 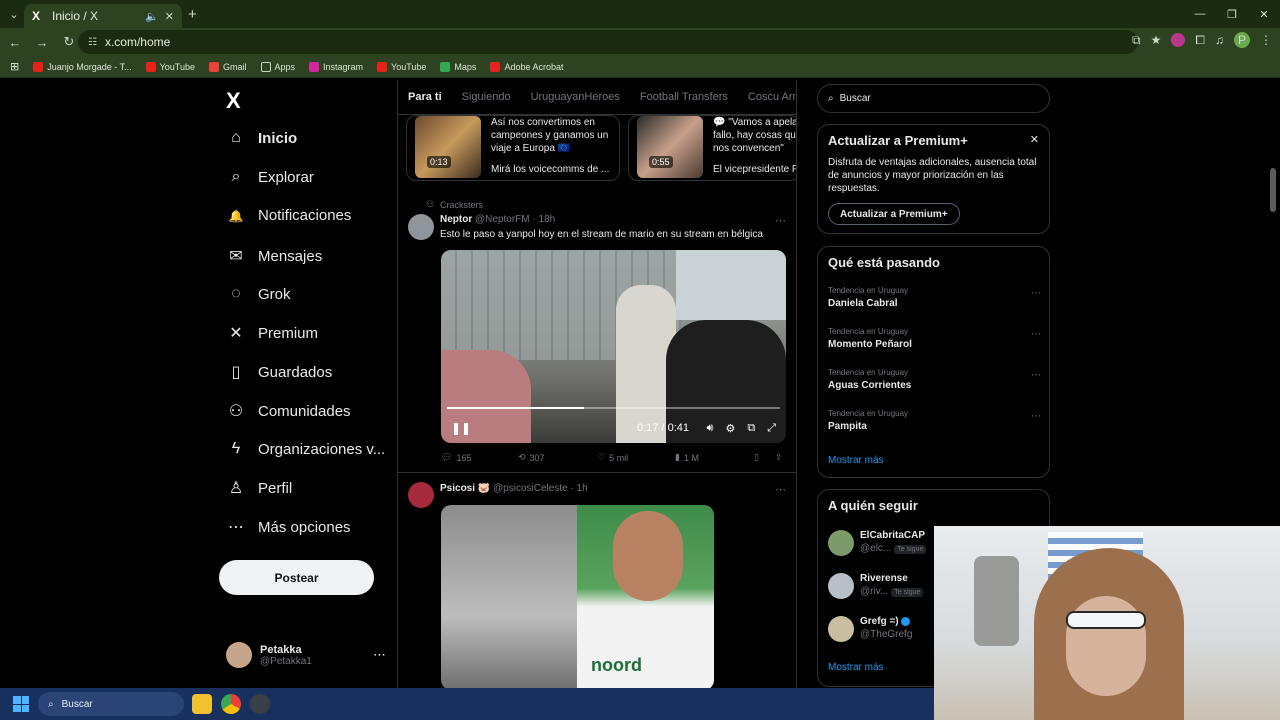 What do you see at coordinates (531, 457) in the screenshot?
I see `repost-button: ⟲ 307` at bounding box center [531, 457].